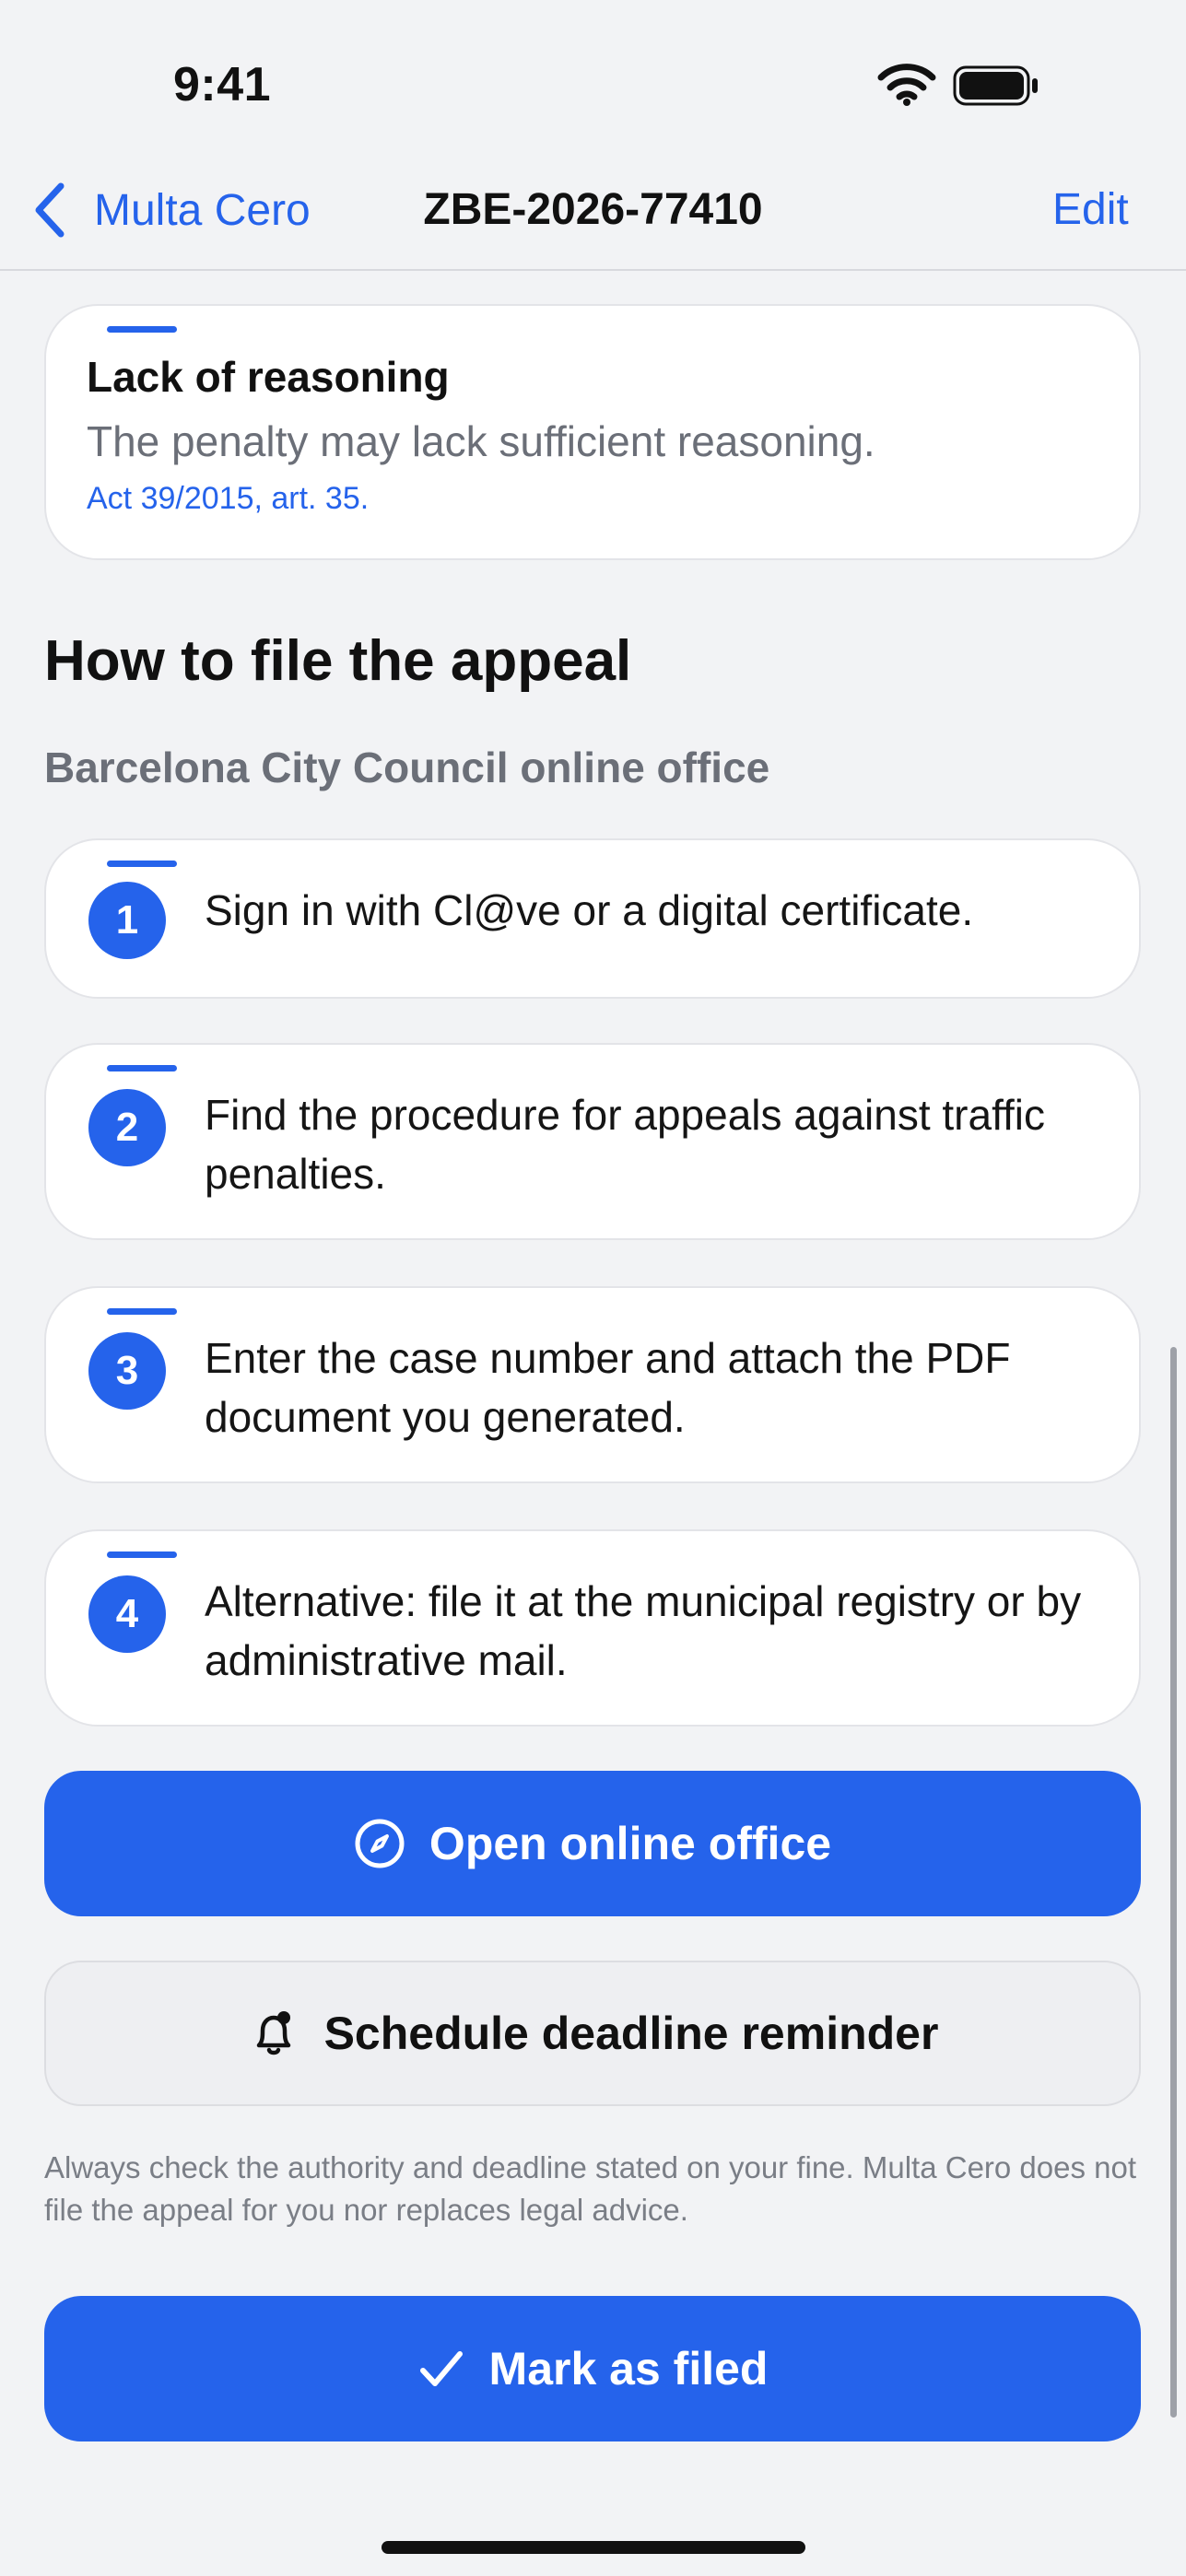 This screenshot has width=1186, height=2576. What do you see at coordinates (631, 2033) in the screenshot?
I see `schedule-reminder-label: Schedule deadline reminder` at bounding box center [631, 2033].